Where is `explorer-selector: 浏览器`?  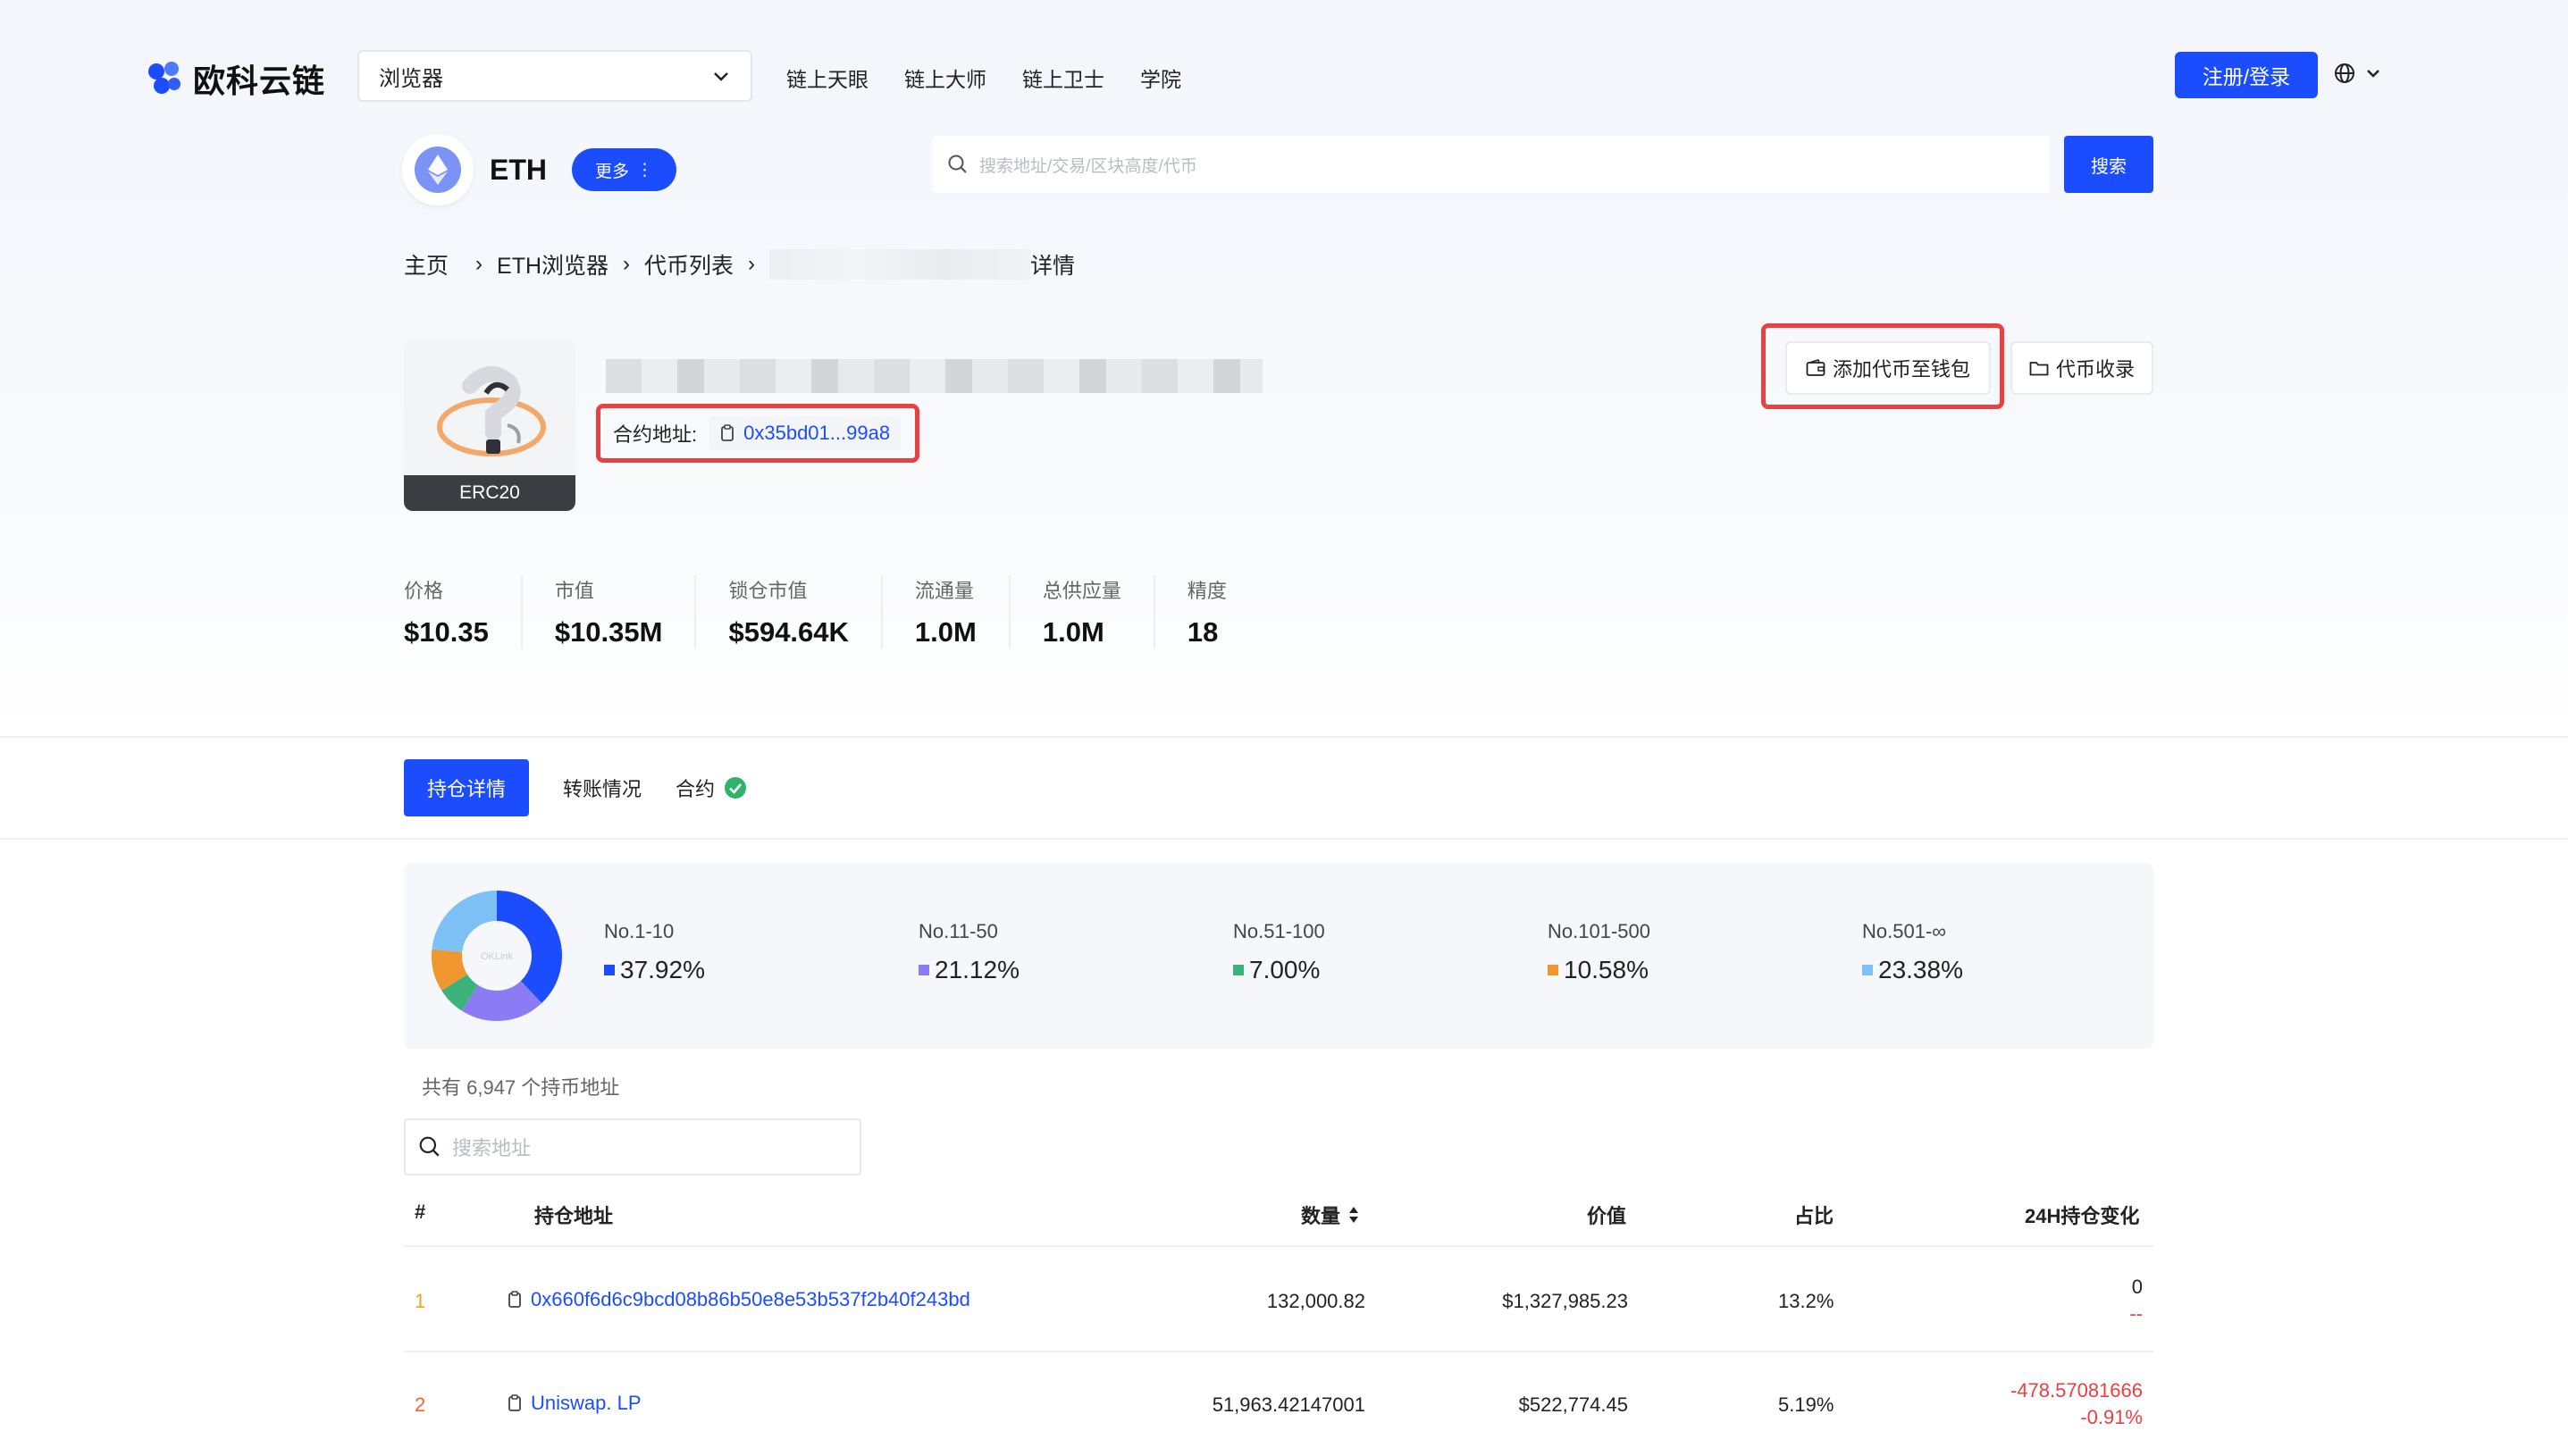 explorer-selector: 浏览器 is located at coordinates (554, 76).